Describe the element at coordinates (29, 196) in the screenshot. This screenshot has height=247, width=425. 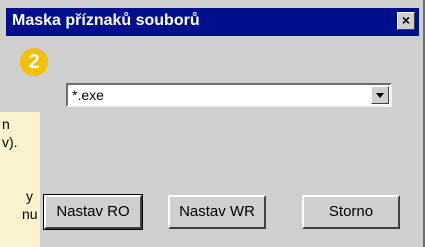
I see `note-line-4: y` at that location.